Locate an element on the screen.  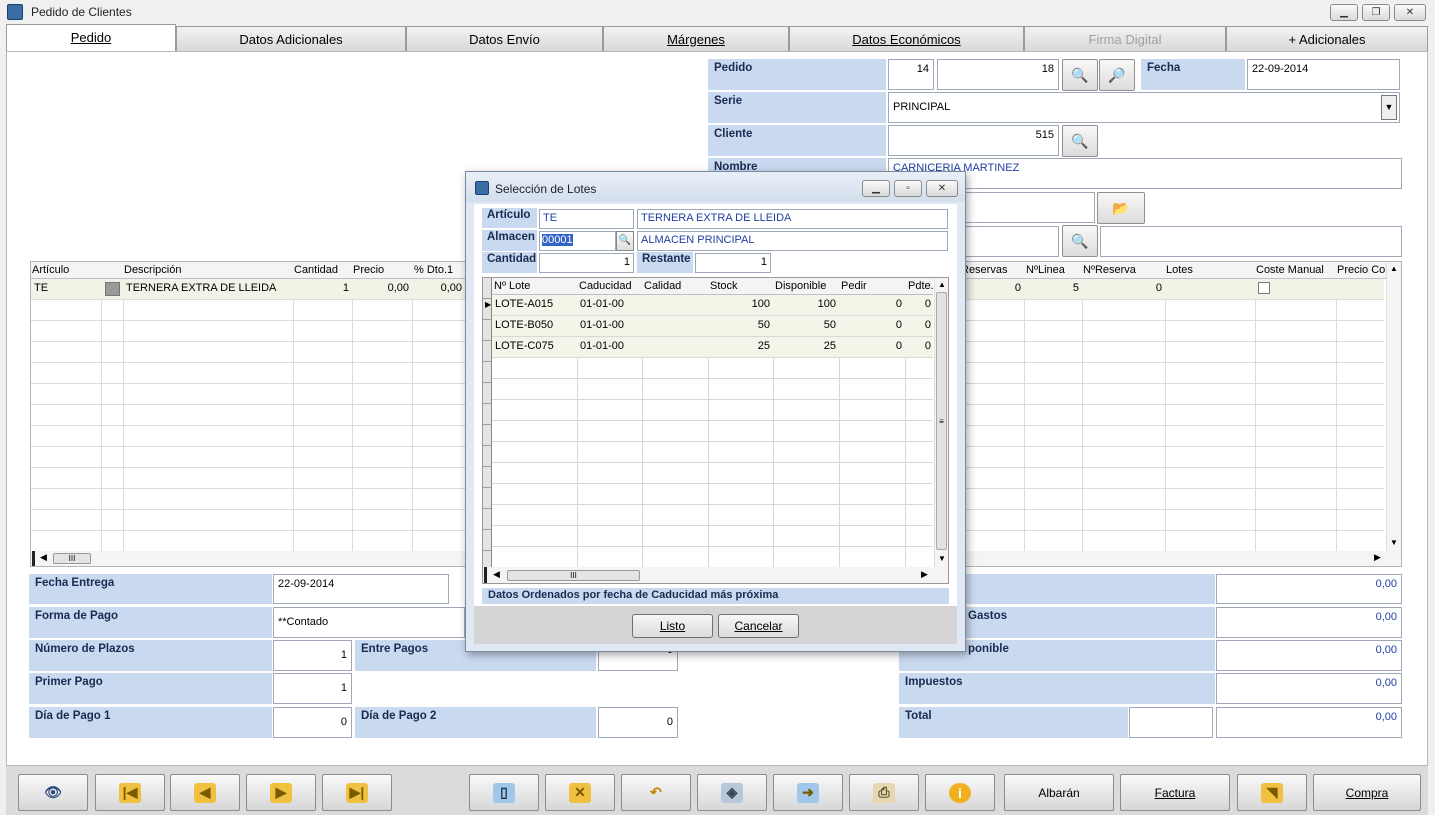
table-row: LOTE-C075 01-01-00 25 25 0 0 is located at coordinates (712, 347).